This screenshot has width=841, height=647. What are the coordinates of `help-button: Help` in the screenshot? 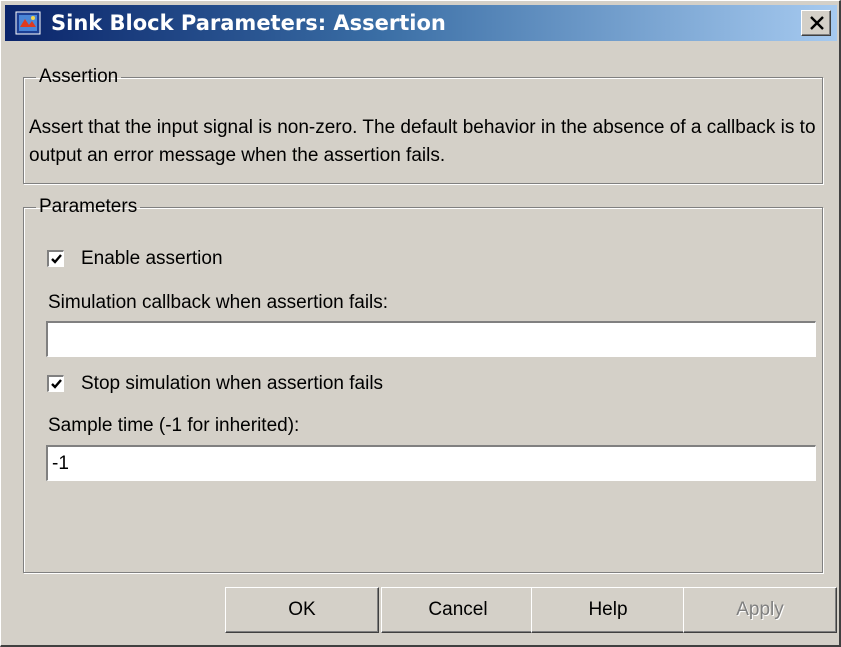 It's located at (608, 610).